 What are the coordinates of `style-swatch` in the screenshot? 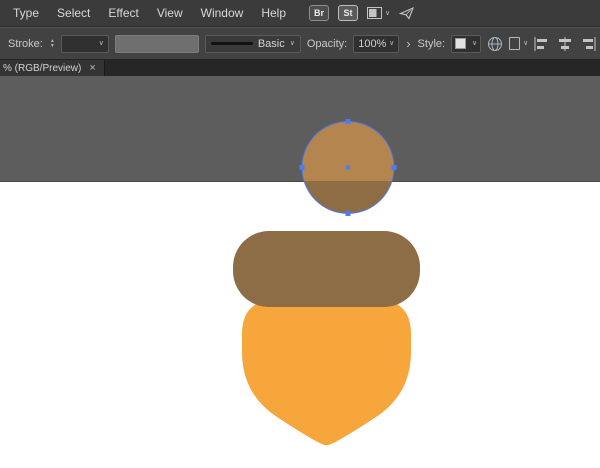 It's located at (461, 43).